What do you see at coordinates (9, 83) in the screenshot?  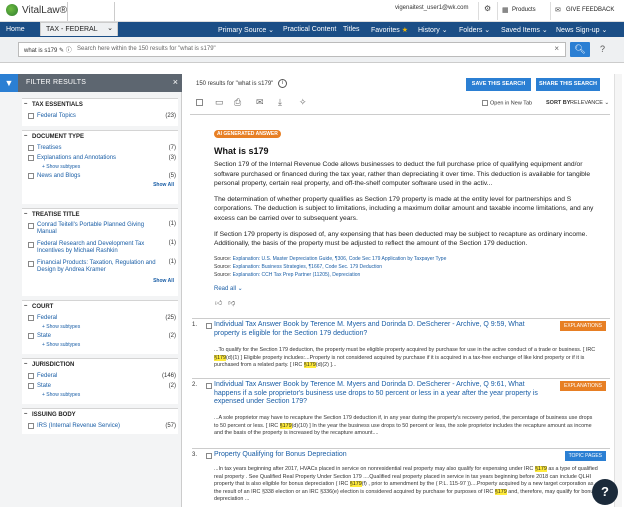 I see `filter-icon: ▼` at bounding box center [9, 83].